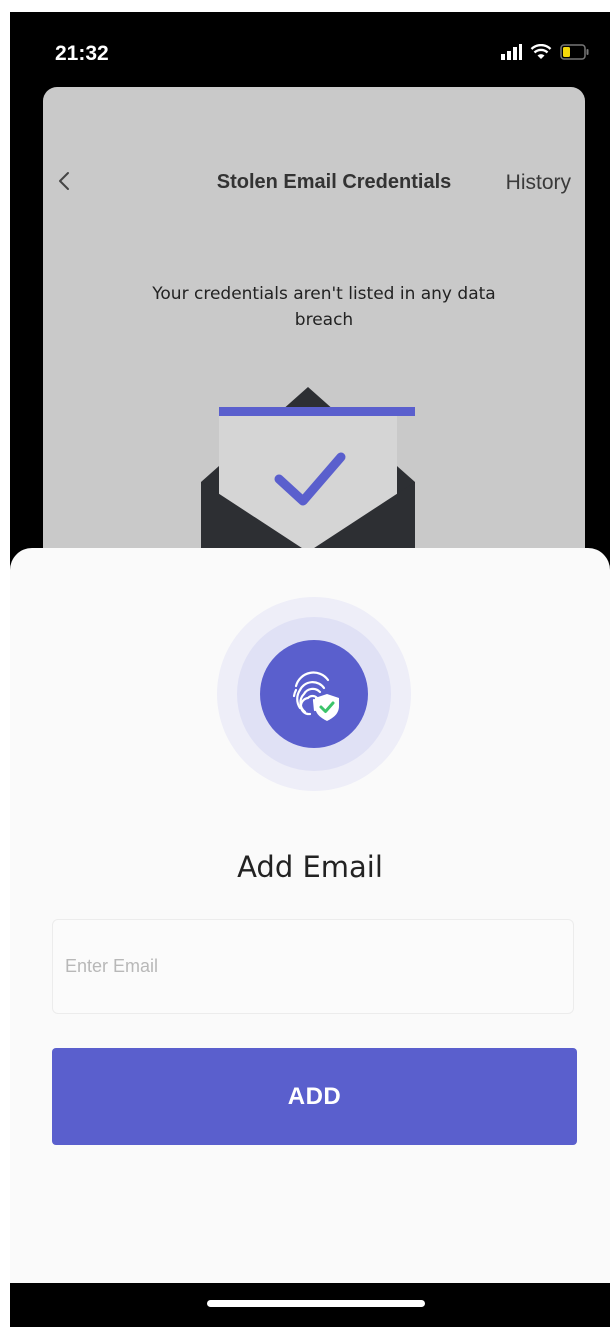  What do you see at coordinates (511, 52) in the screenshot?
I see `signal-icon` at bounding box center [511, 52].